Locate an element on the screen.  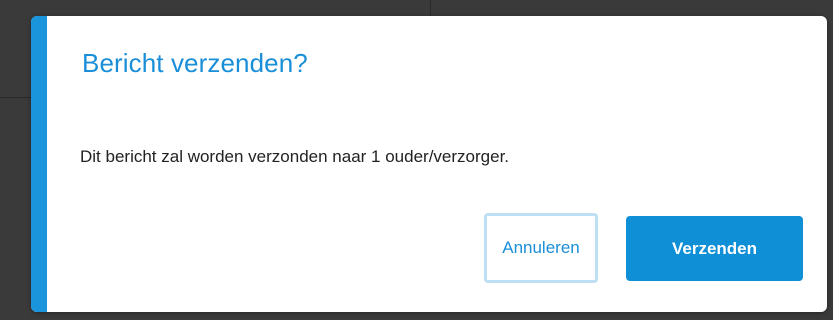
send-button: Verzenden is located at coordinates (714, 248).